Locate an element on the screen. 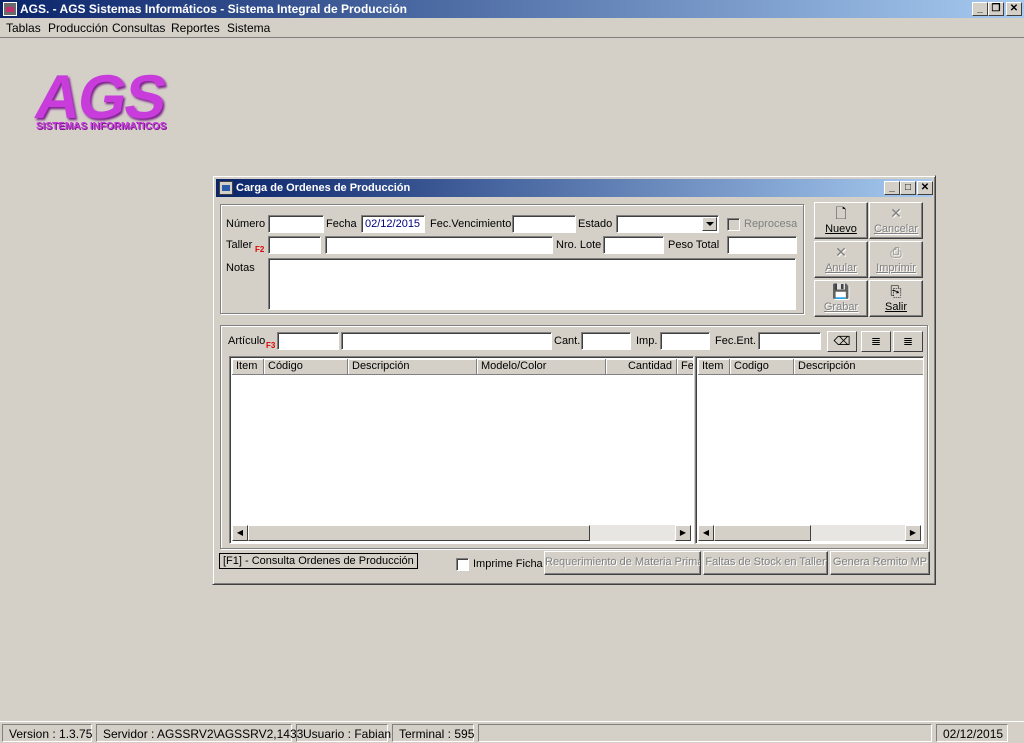 The height and width of the screenshot is (743, 1024). close-button: ✕ is located at coordinates (1014, 9).